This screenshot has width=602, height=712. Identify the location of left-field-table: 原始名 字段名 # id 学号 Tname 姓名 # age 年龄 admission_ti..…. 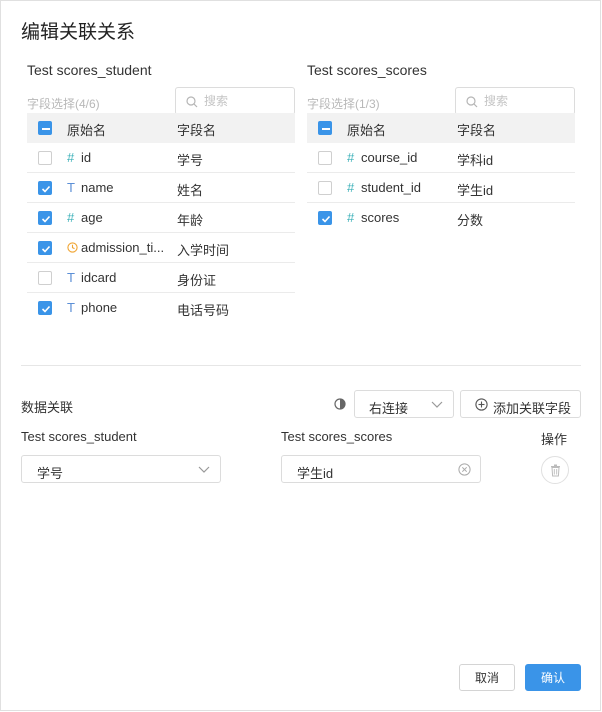
(161, 218).